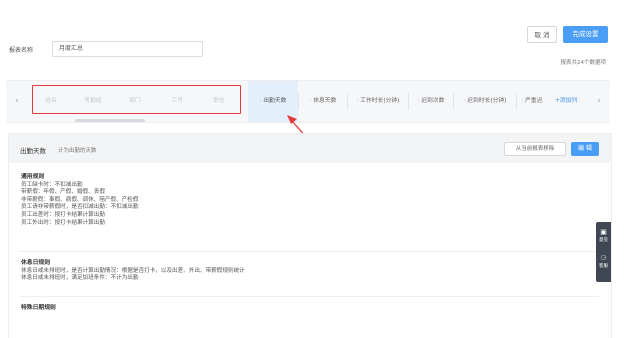  I want to click on section-title: 特殊日期规则, so click(38, 308).